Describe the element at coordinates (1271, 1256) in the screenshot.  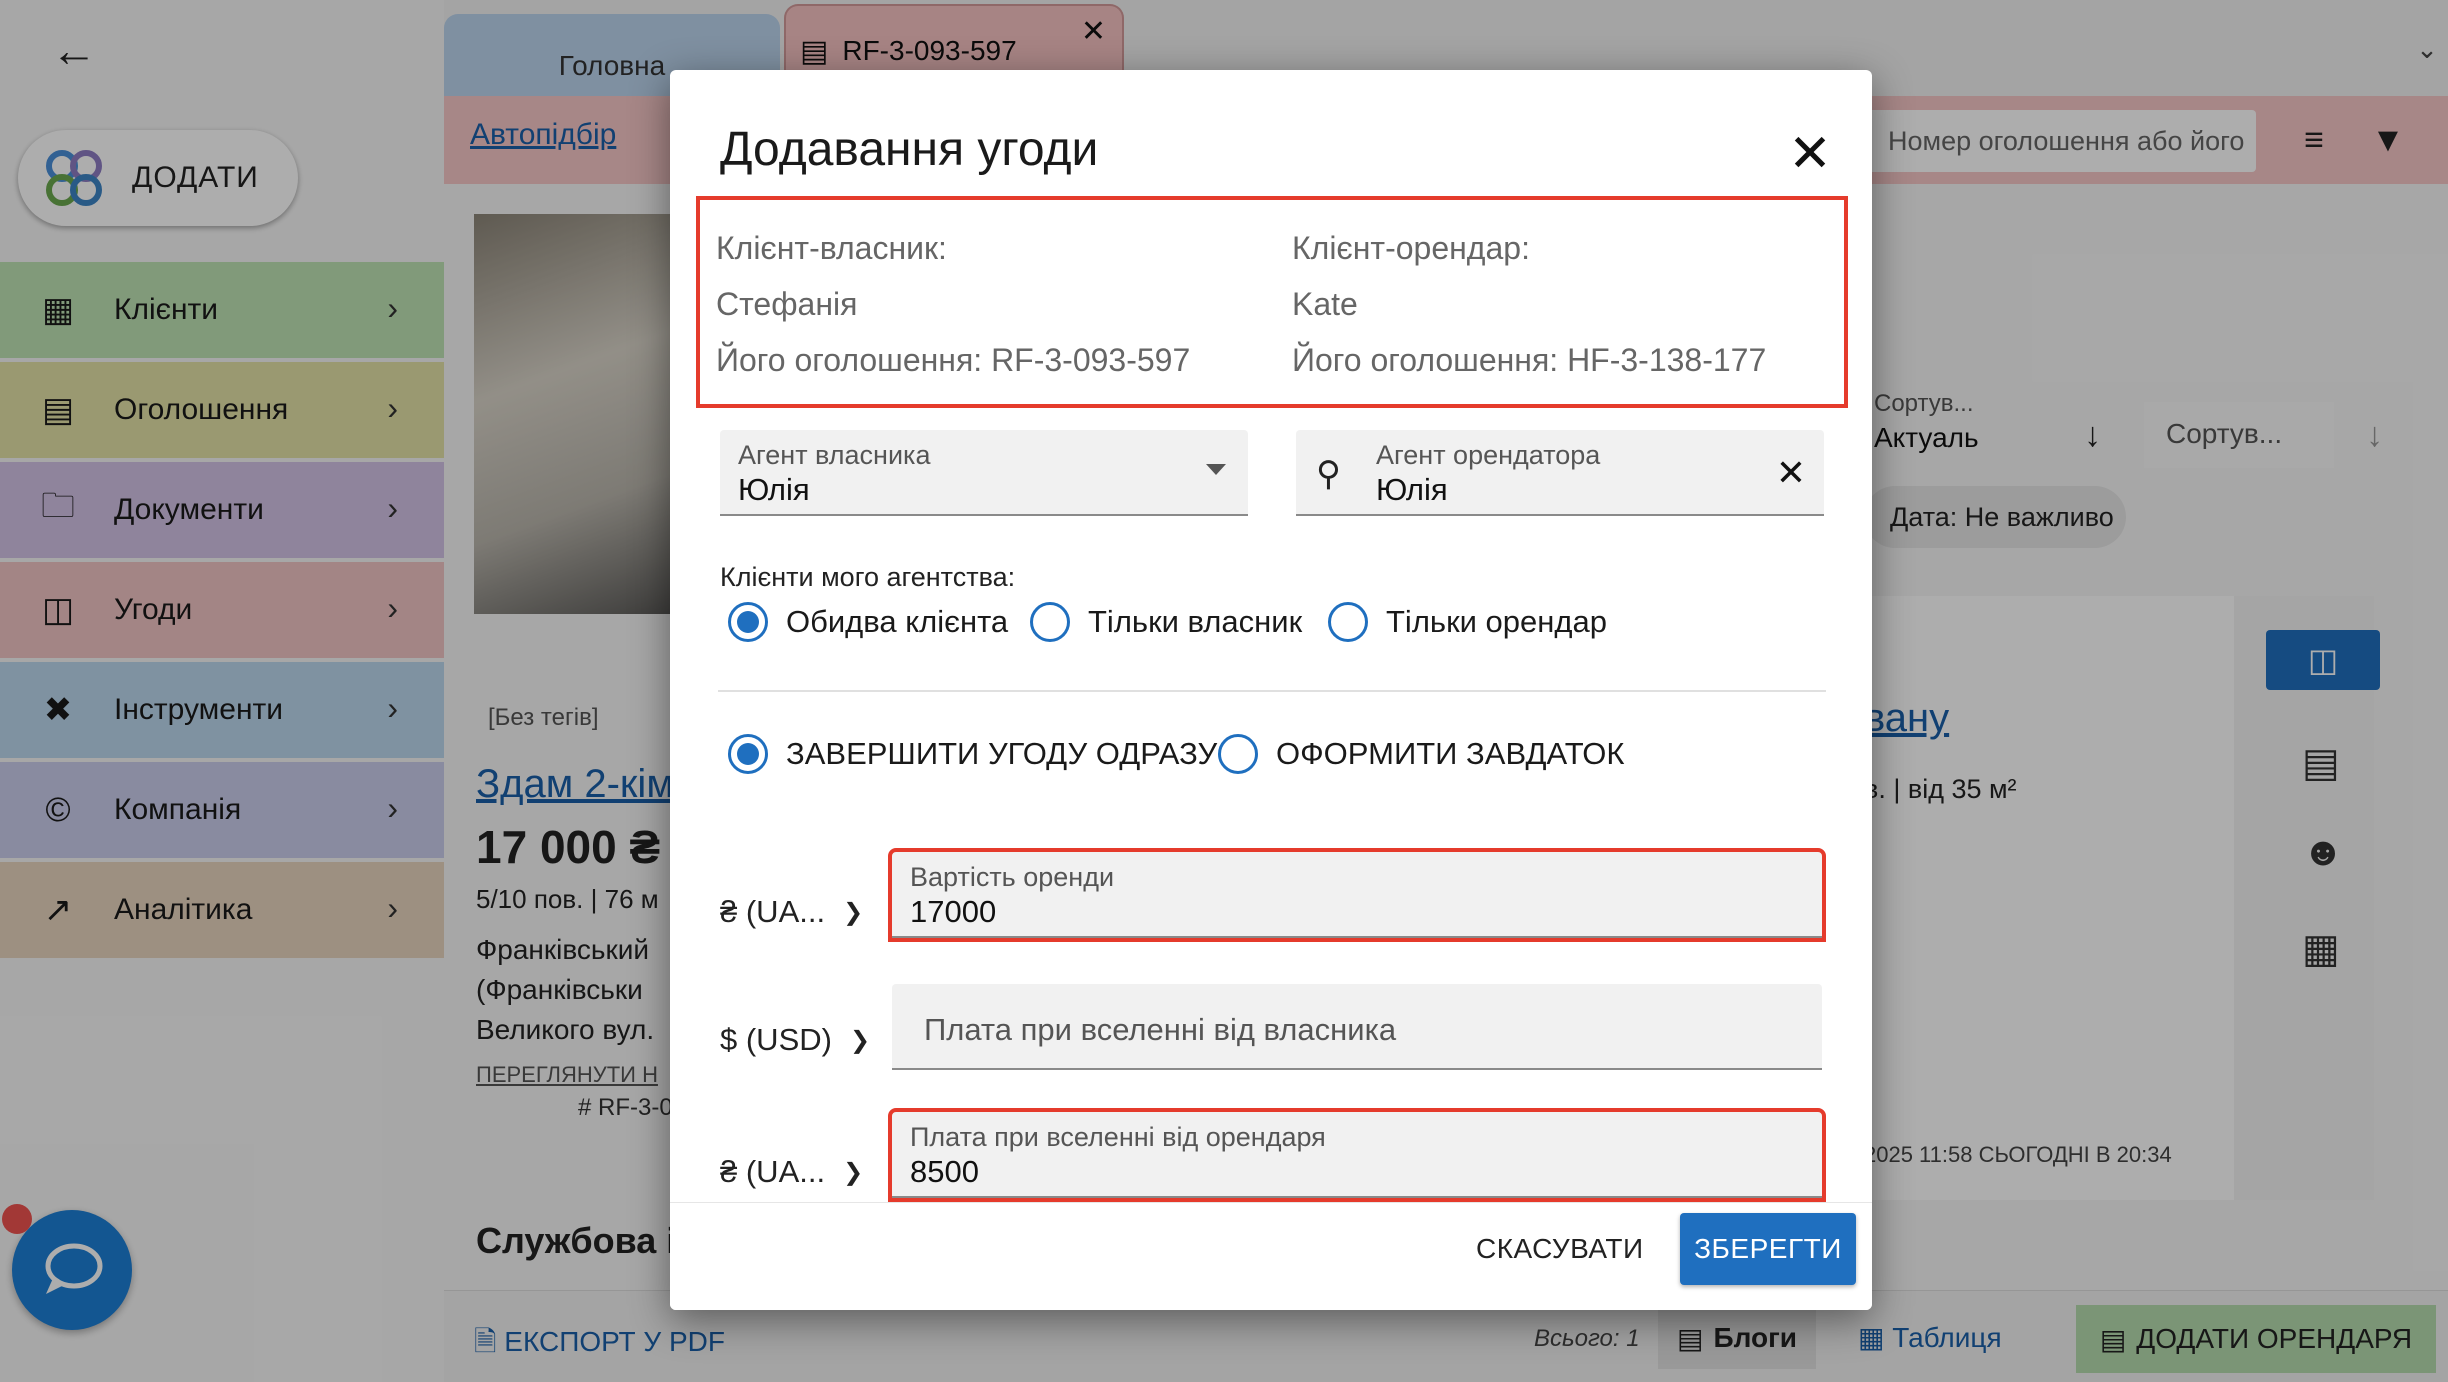
I see `dialog-footer: СКАСУВАТИ ЗБЕРЕГТИ` at that location.